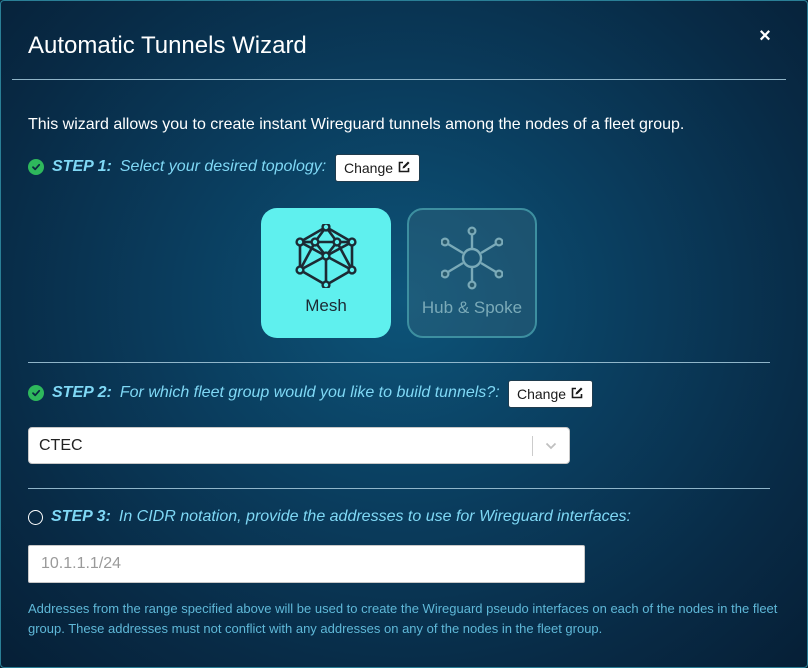 Image resolution: width=808 pixels, height=668 pixels. I want to click on chevron-down-icon, so click(551, 448).